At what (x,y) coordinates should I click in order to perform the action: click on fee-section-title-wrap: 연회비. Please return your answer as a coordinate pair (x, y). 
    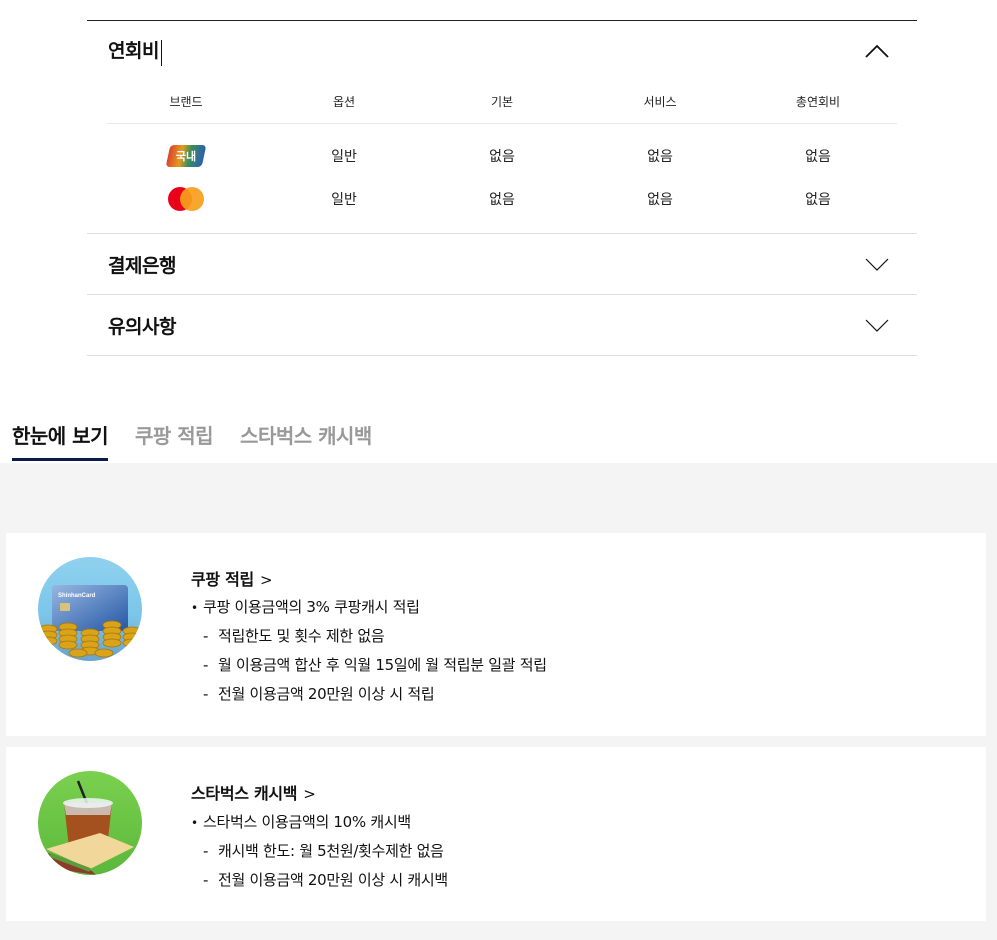
    Looking at the image, I should click on (135, 51).